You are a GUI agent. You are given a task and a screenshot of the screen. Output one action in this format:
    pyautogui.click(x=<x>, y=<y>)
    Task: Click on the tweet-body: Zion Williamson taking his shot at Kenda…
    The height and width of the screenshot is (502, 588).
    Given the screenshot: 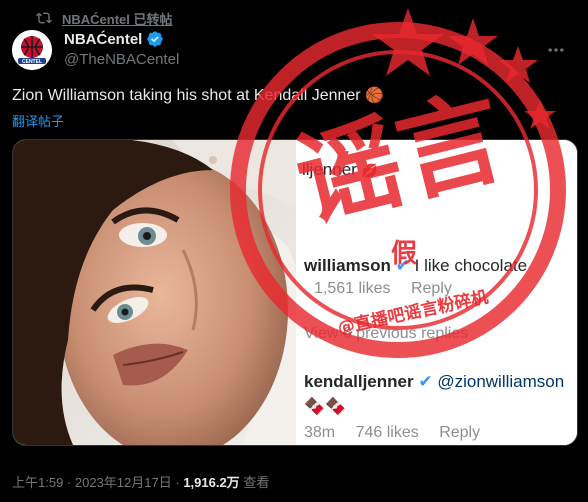 What is the action you would take?
    pyautogui.click(x=186, y=95)
    